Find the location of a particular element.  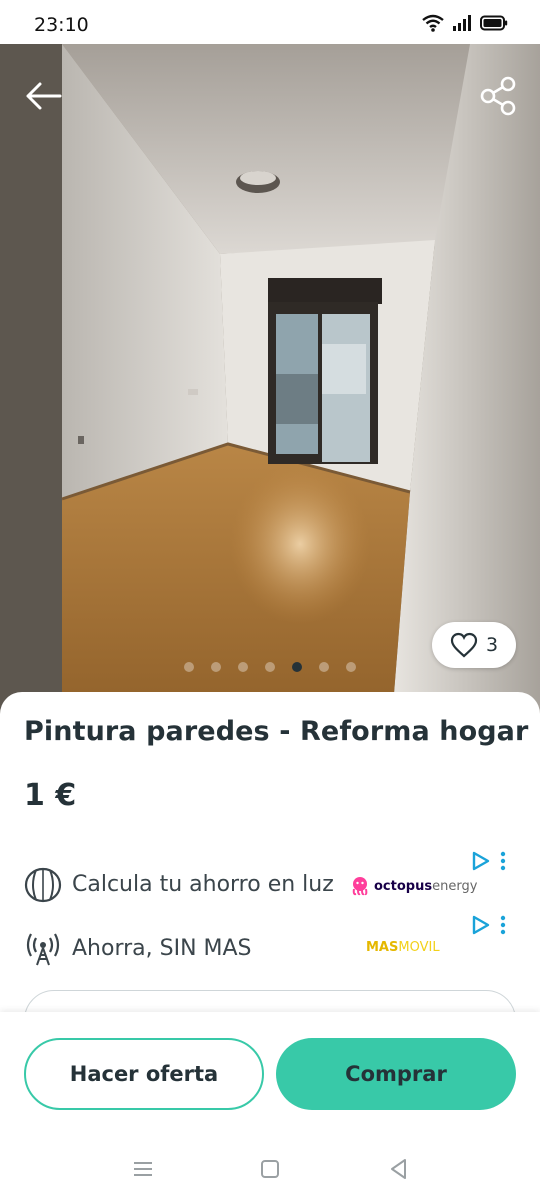

ad-text: Ahorra, SIN MAS is located at coordinates (162, 948).